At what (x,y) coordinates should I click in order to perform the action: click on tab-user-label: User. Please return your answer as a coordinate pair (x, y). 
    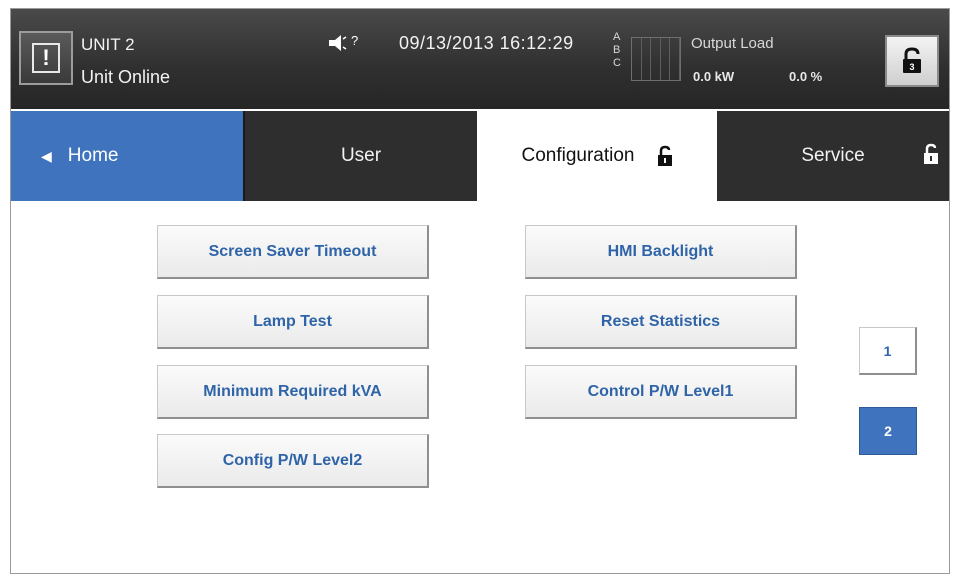
    Looking at the image, I should click on (361, 155).